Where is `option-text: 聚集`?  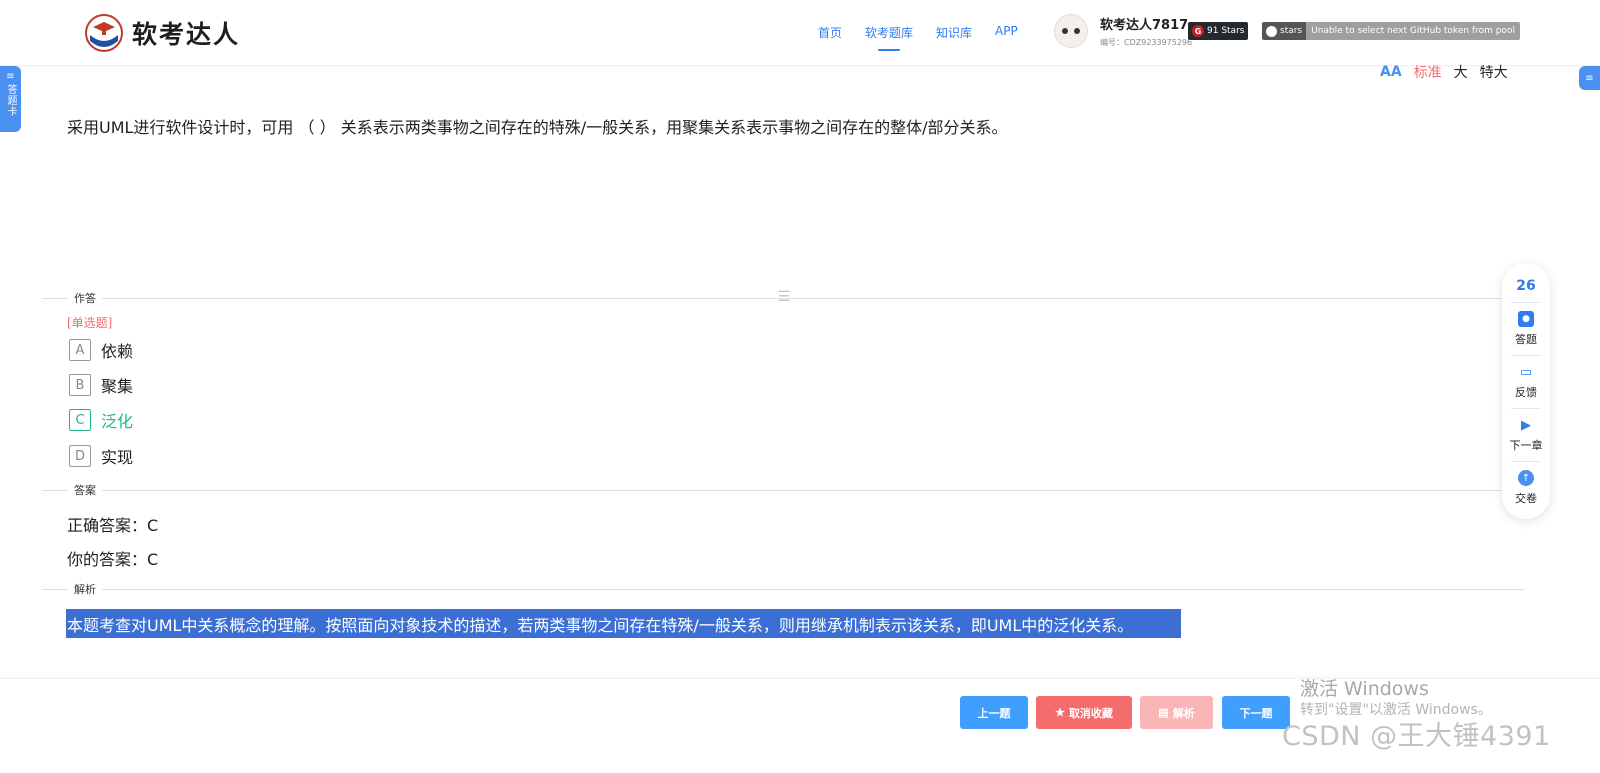
option-text: 聚集 is located at coordinates (117, 386).